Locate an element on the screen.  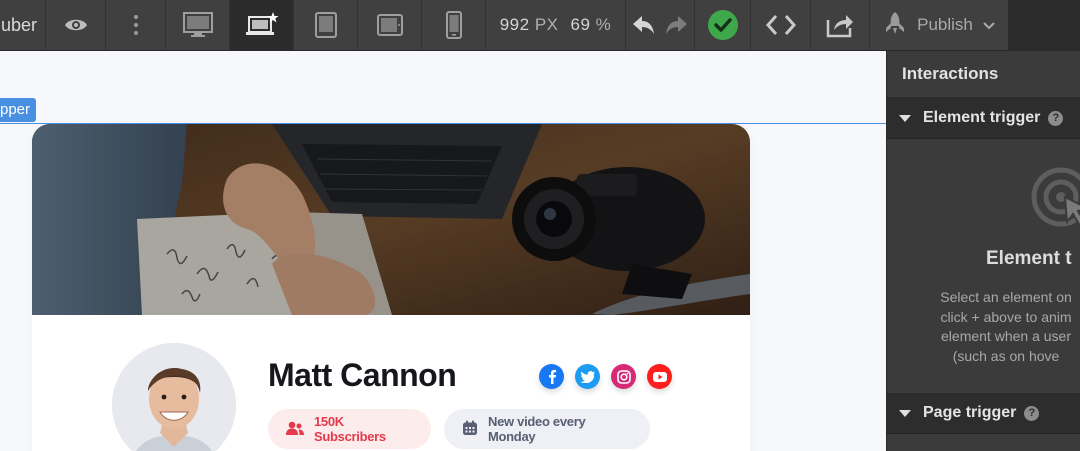
empty-state-title: Element t is located at coordinates (1029, 258).